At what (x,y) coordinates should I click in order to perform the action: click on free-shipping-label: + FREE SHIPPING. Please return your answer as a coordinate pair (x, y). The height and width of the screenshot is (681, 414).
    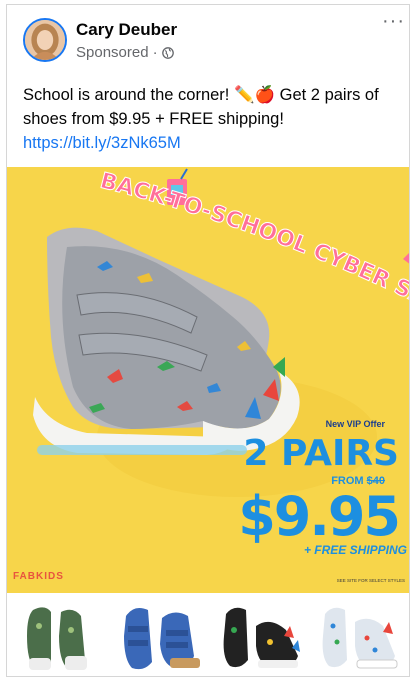
    Looking at the image, I should click on (355, 550).